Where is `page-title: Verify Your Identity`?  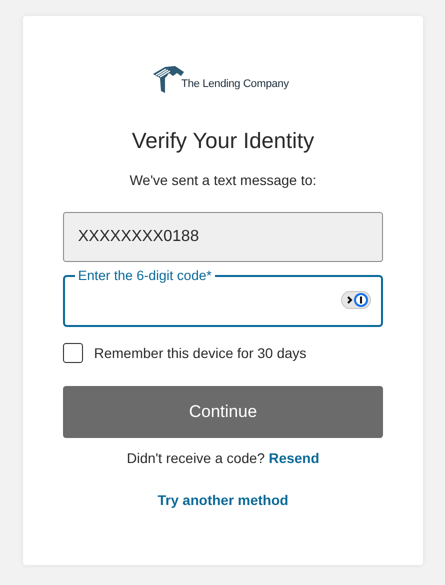 page-title: Verify Your Identity is located at coordinates (223, 141).